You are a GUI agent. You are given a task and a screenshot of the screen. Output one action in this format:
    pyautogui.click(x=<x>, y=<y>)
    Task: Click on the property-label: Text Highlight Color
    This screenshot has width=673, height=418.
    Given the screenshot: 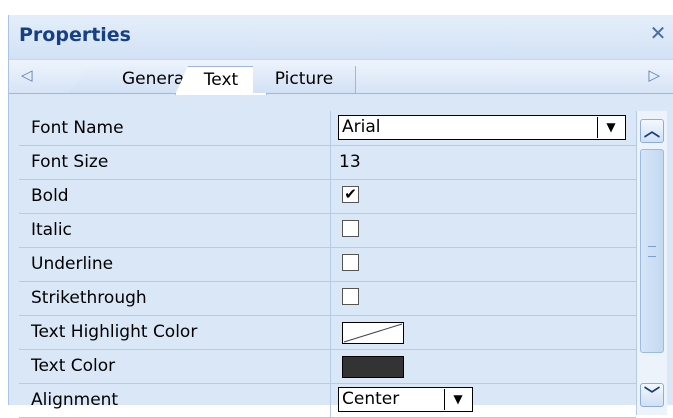 What is the action you would take?
    pyautogui.click(x=175, y=332)
    